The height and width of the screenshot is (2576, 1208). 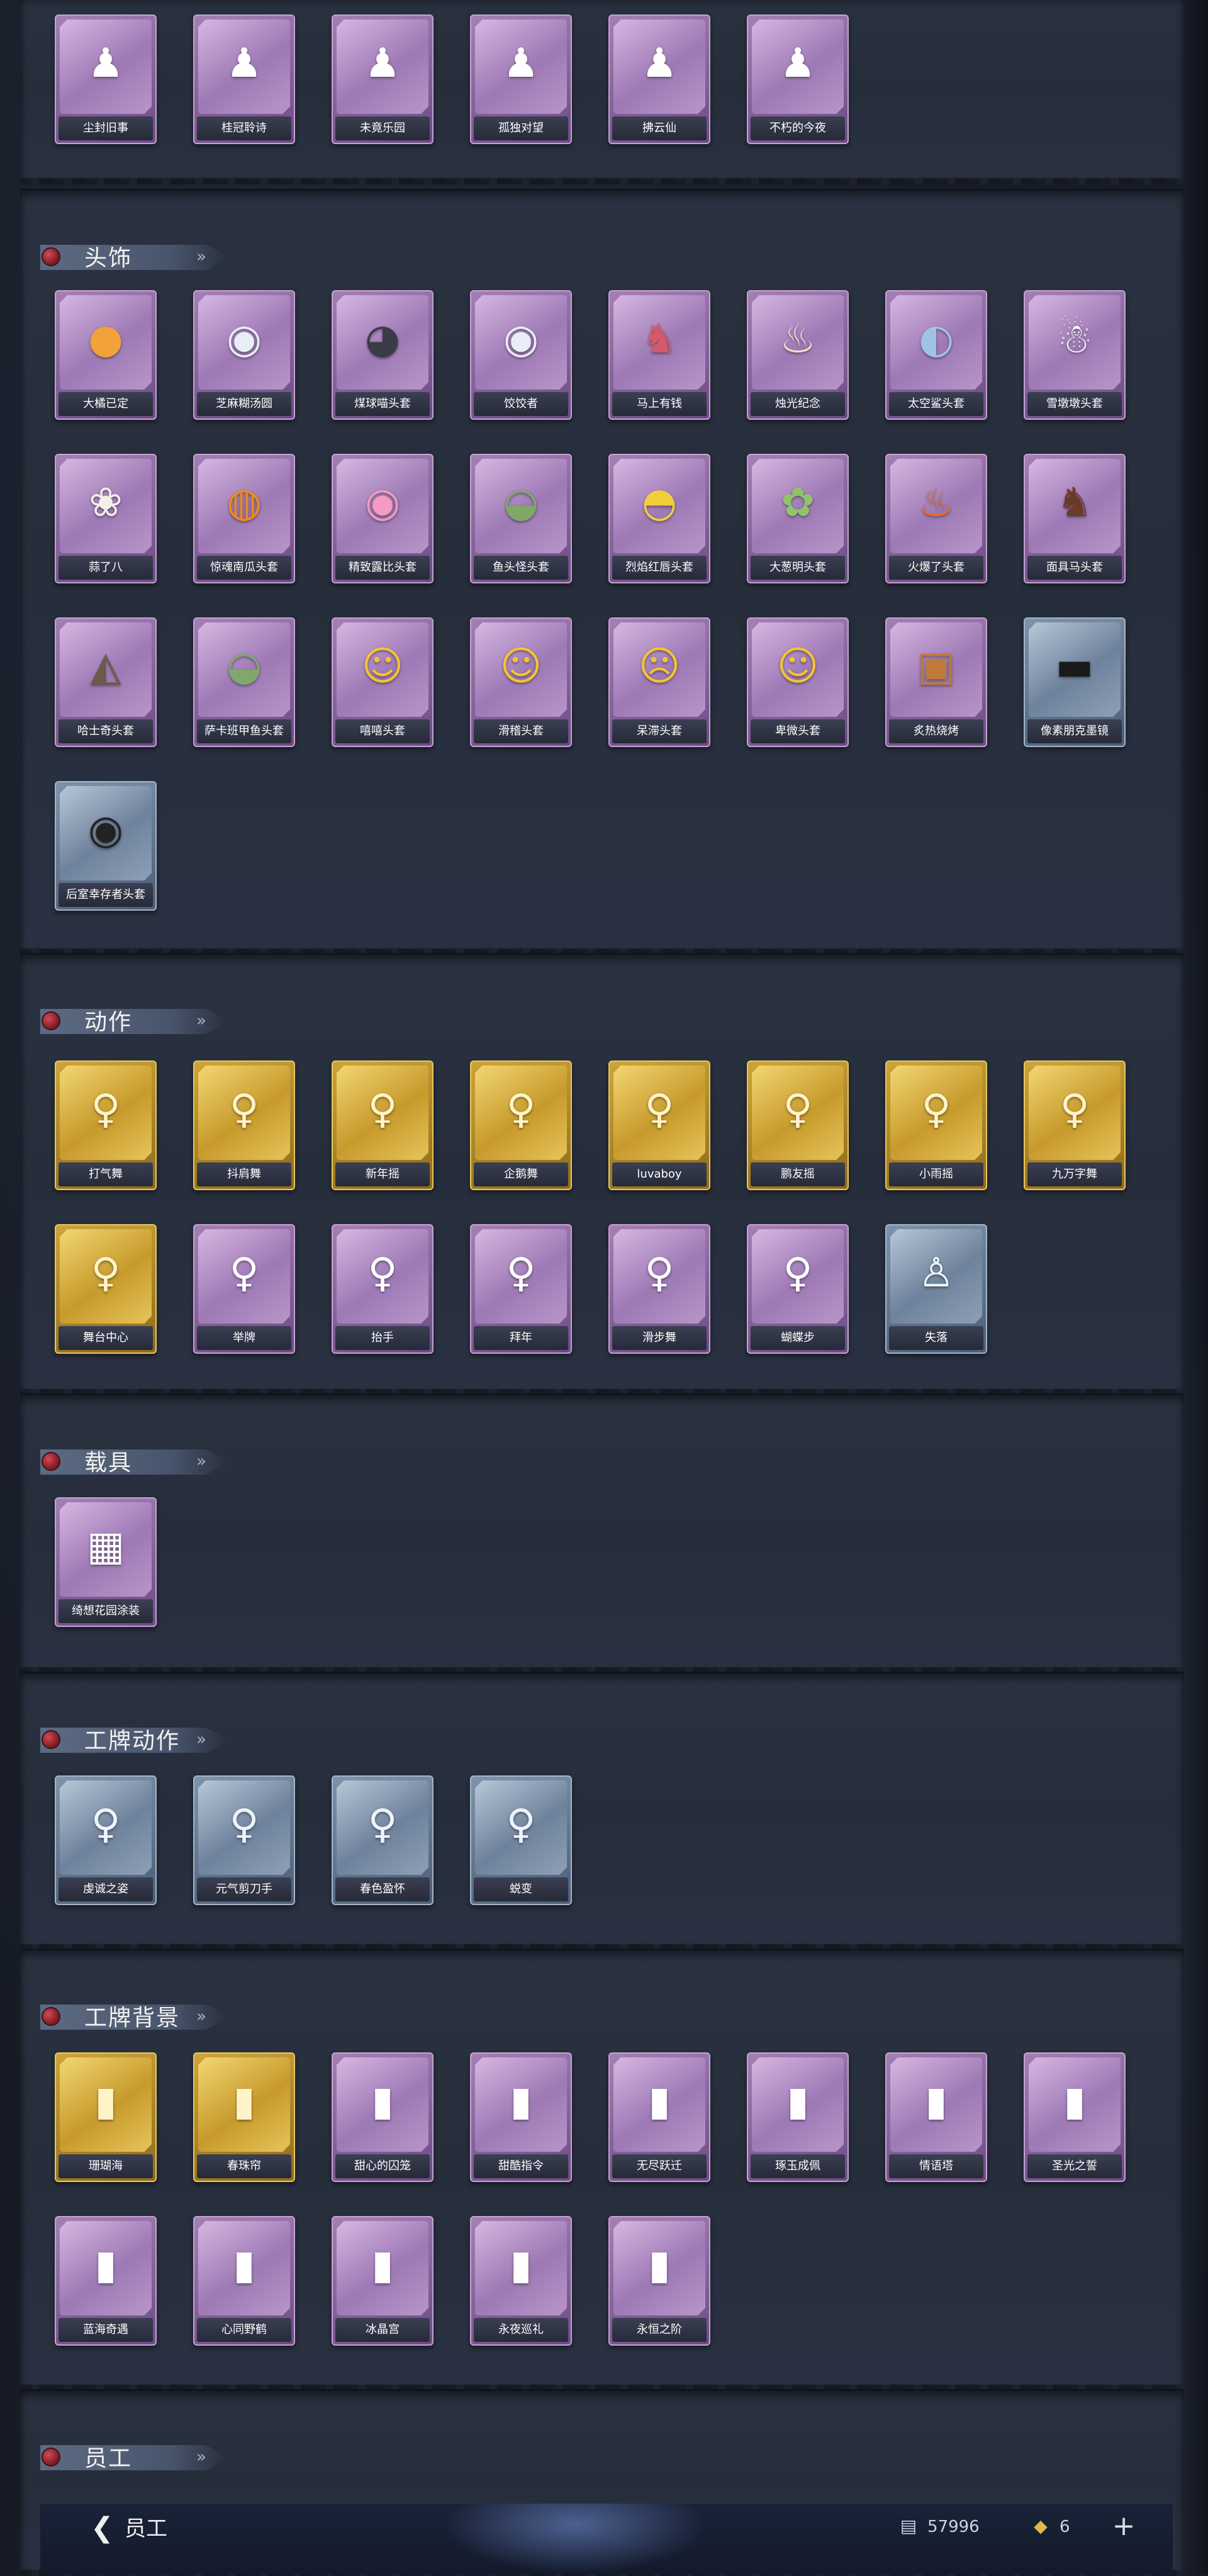 What do you see at coordinates (521, 666) in the screenshot?
I see `smirk-face-icon: ☺` at bounding box center [521, 666].